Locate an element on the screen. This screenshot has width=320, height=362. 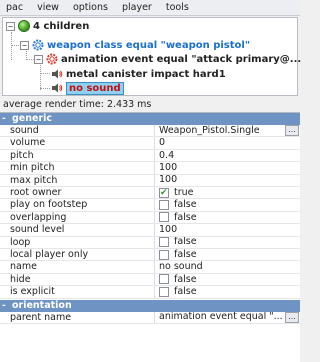
tree-node-root: − 4 children is located at coordinates (47, 26).